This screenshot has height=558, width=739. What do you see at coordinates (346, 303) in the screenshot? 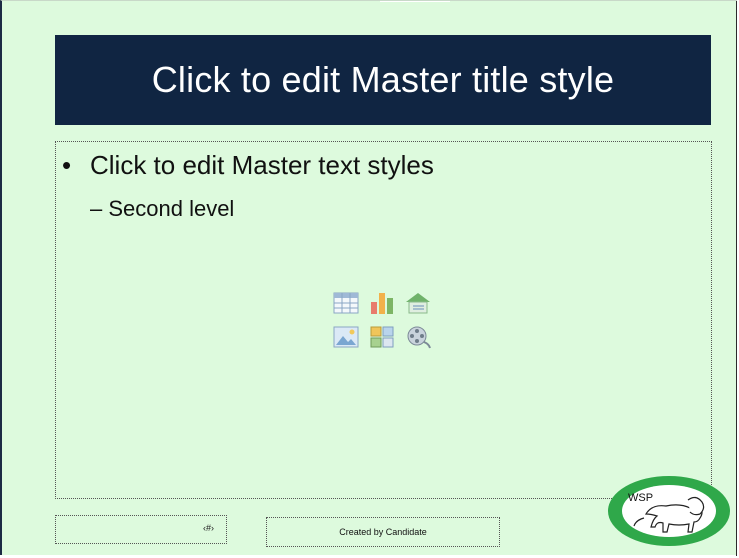
I see `insert-table-icon` at bounding box center [346, 303].